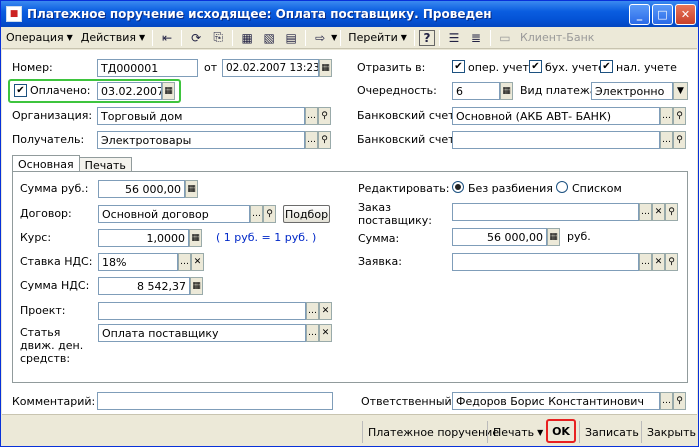 The height and width of the screenshot is (447, 699). I want to click on contract-field: Основной договор, so click(174, 214).